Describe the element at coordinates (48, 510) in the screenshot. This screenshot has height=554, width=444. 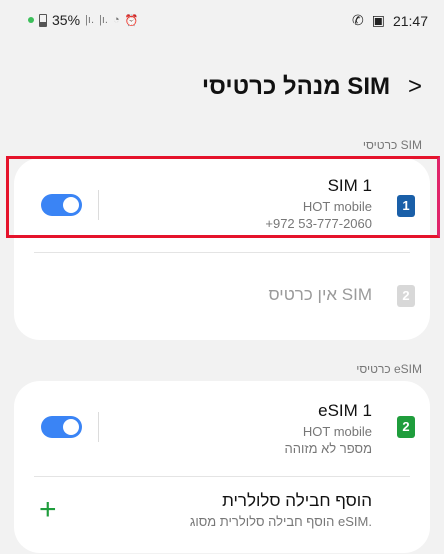
I see `plus-icon: +` at that location.